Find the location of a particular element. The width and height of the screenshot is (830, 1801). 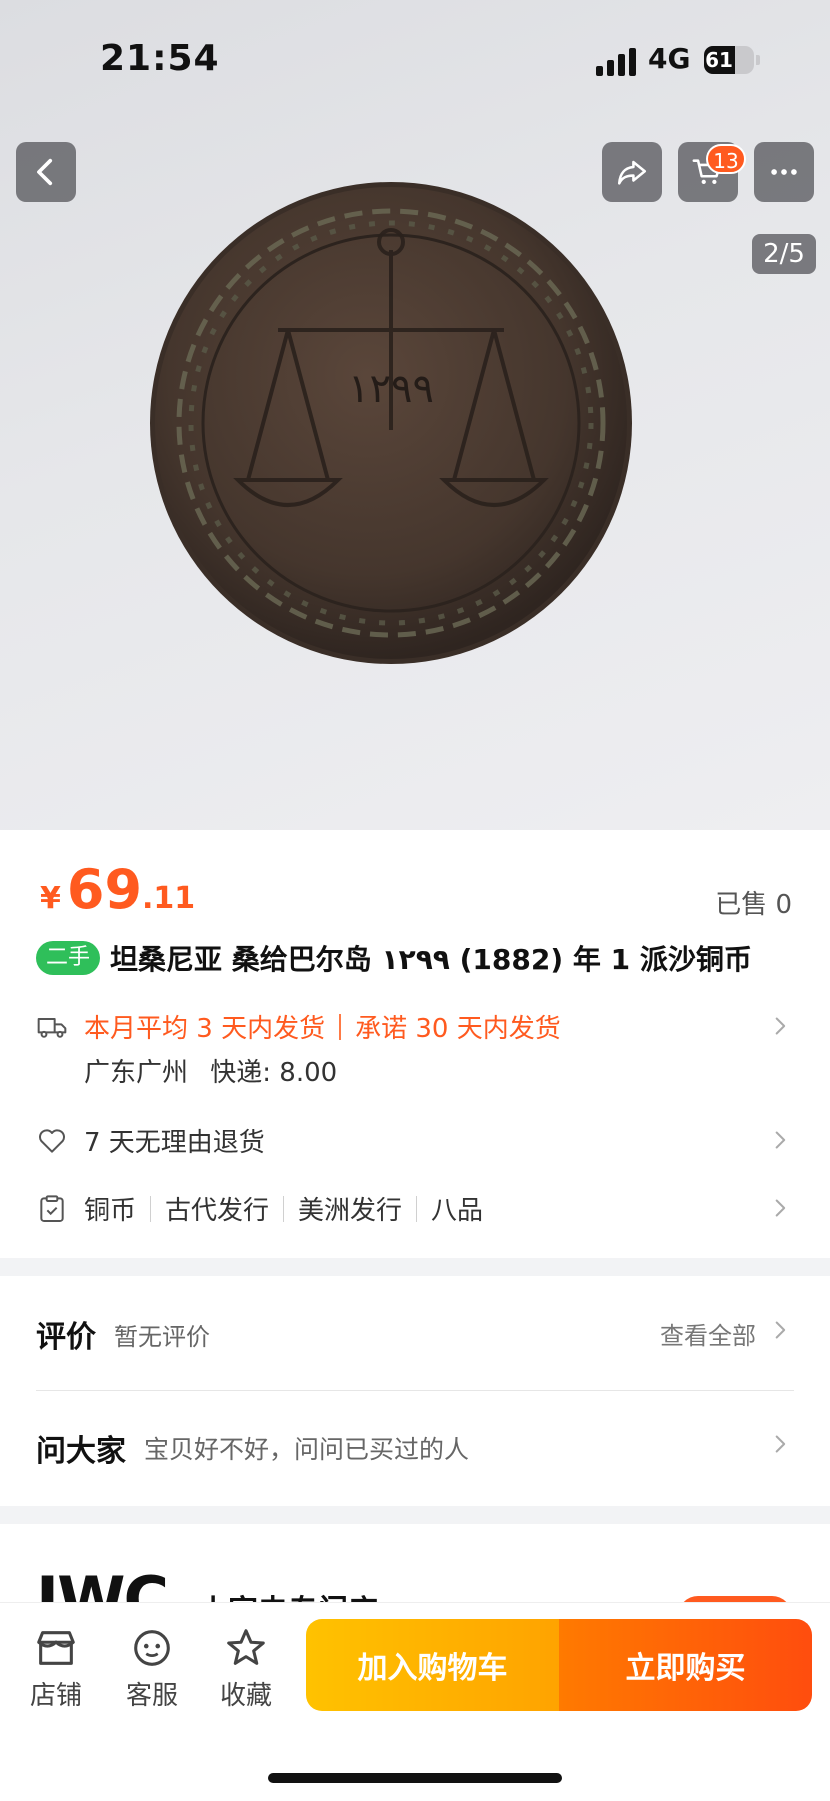

network-type: 4G is located at coordinates (669, 58).